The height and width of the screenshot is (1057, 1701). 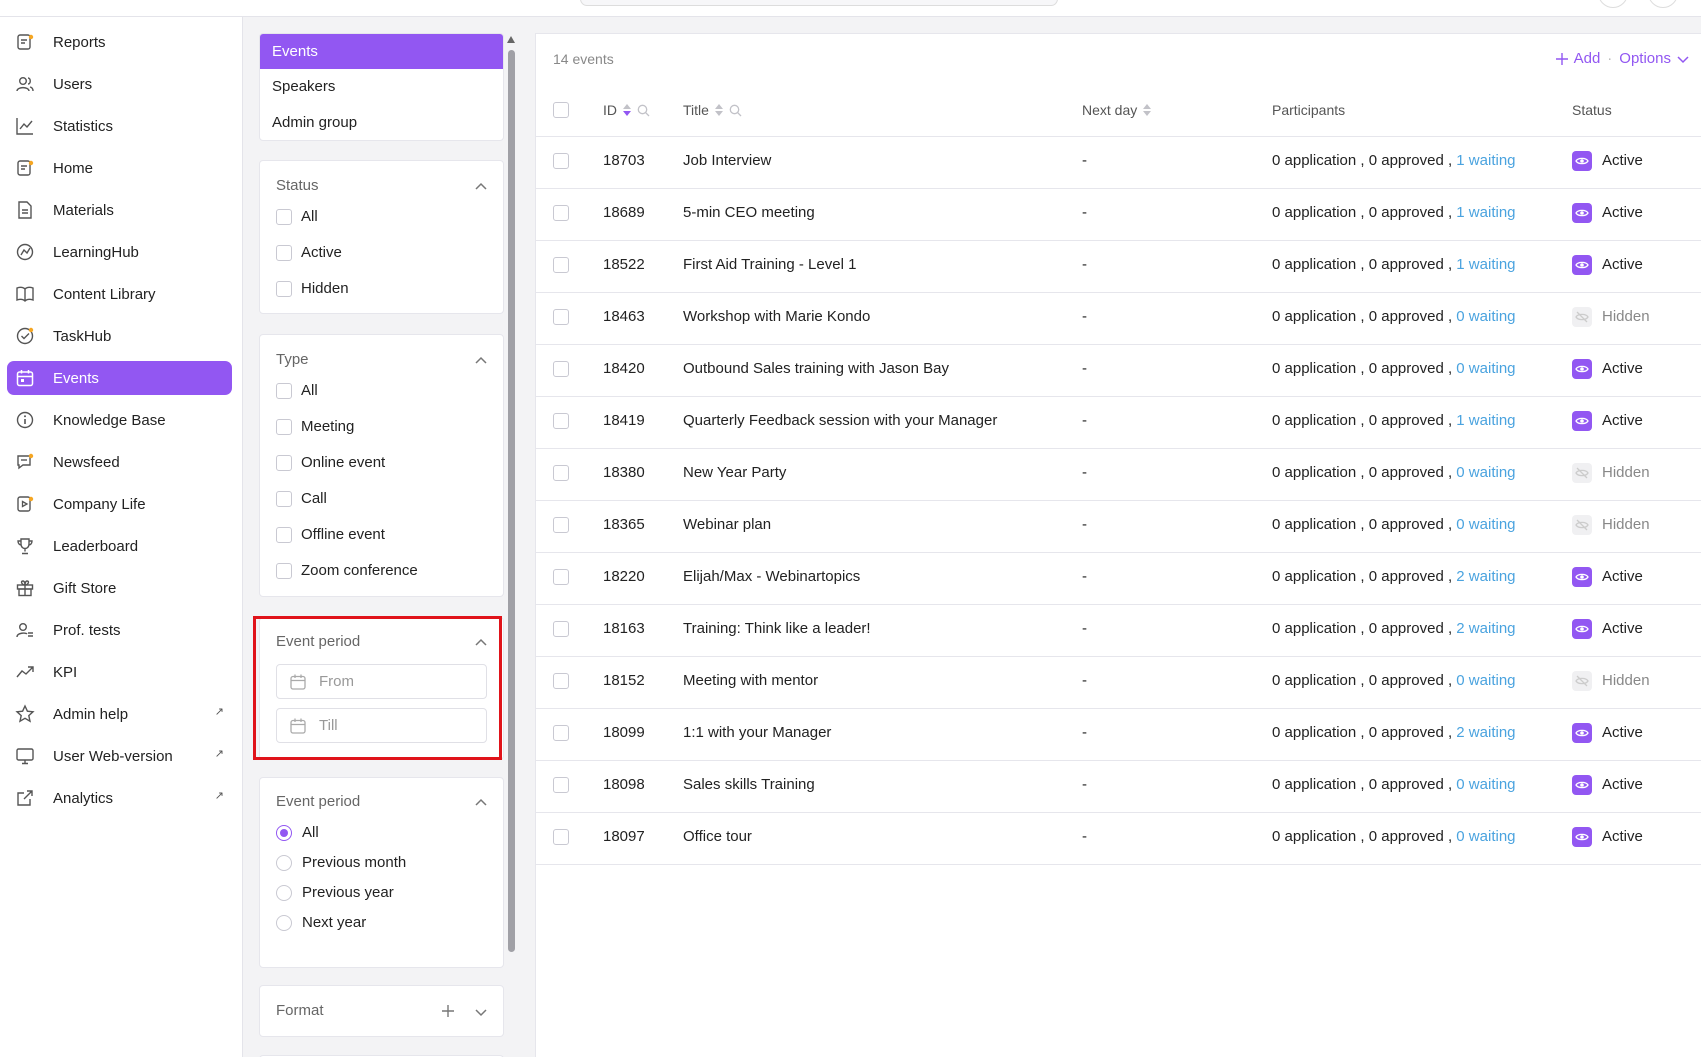 What do you see at coordinates (776, 316) in the screenshot?
I see `row-title: Workshop with Marie Kondo` at bounding box center [776, 316].